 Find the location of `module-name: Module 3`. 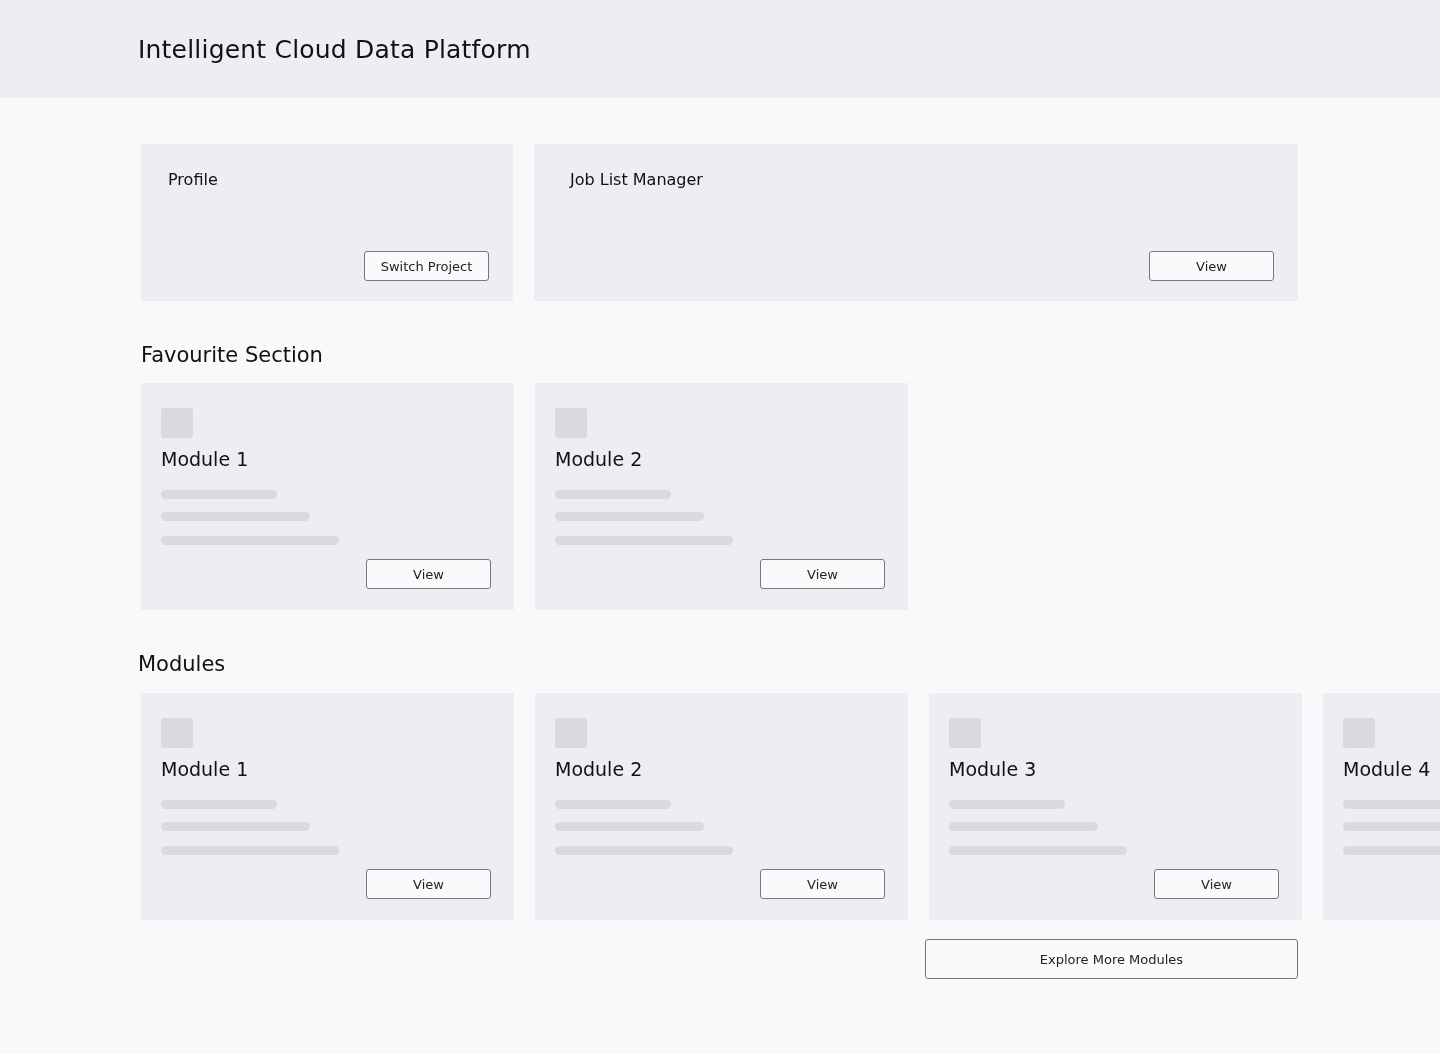

module-name: Module 3 is located at coordinates (993, 770).